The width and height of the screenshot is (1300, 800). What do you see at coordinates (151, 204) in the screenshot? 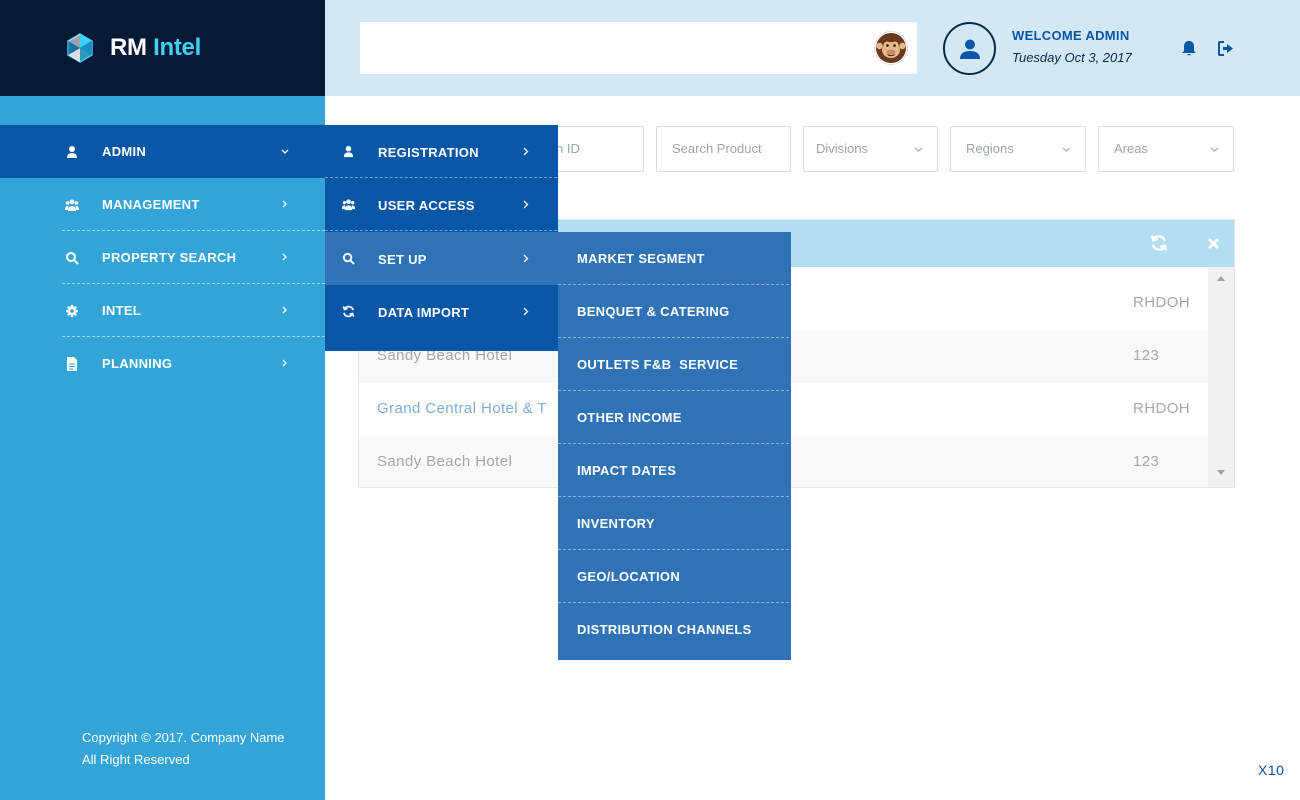
I see `sidebar-item-label: MANAGEMENT` at bounding box center [151, 204].